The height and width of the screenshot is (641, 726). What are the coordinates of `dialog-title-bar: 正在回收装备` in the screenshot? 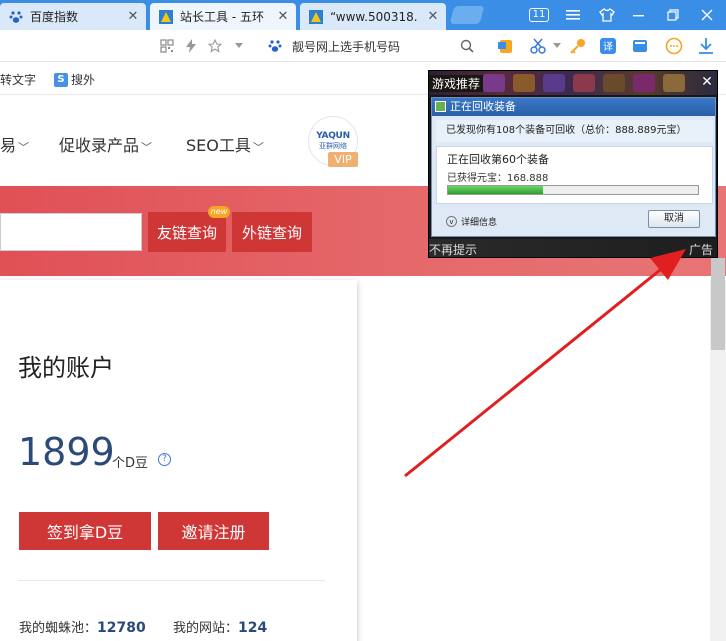 It's located at (573, 107).